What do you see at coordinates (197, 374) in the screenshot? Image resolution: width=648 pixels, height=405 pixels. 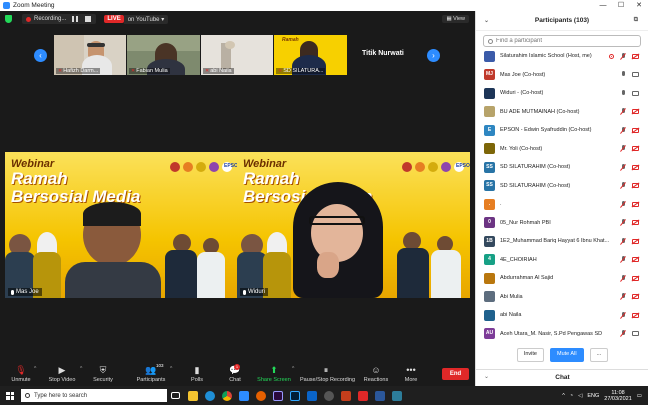 I see `polls-button: ▮ Polls` at bounding box center [197, 374].